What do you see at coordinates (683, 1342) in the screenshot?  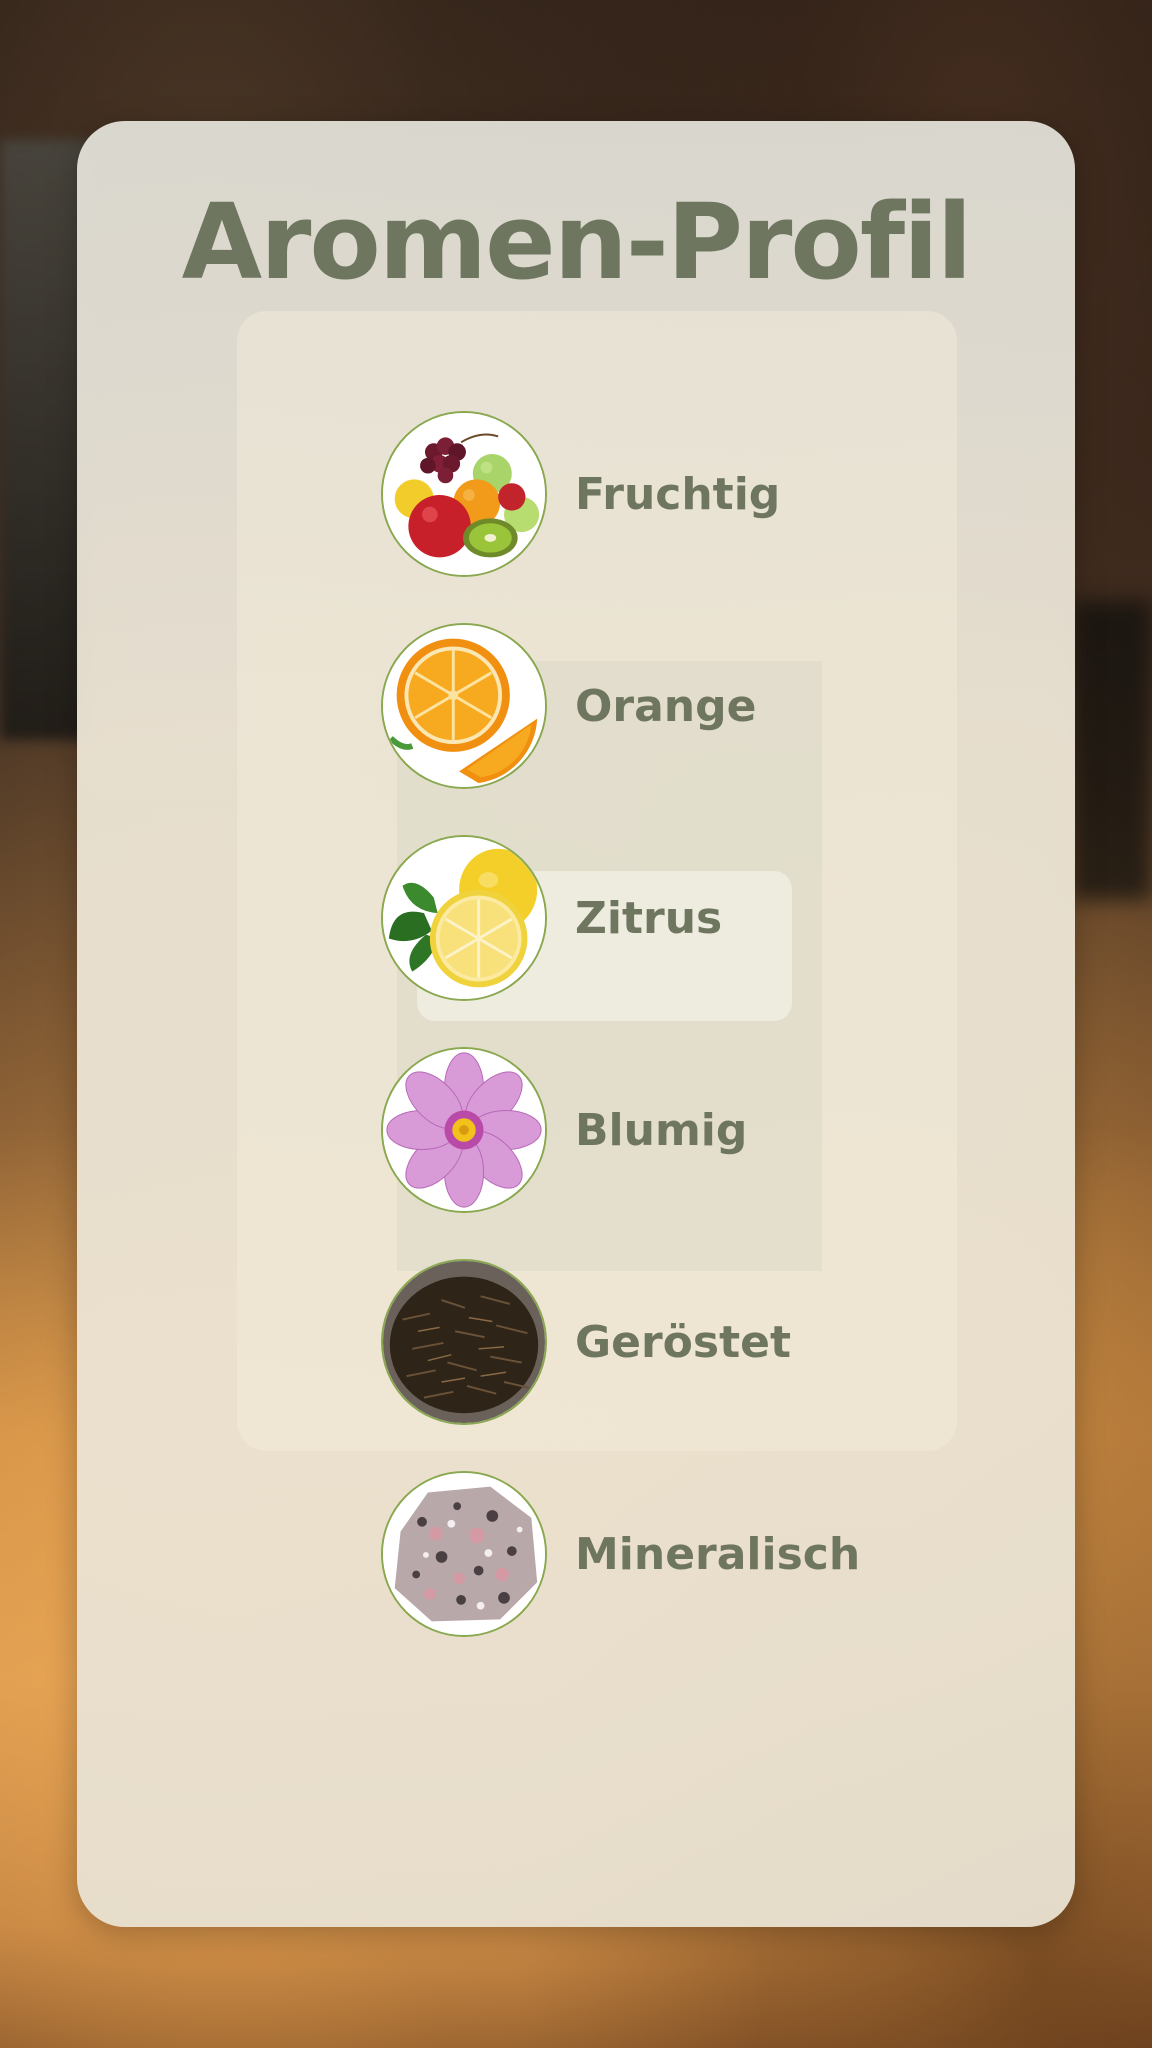 I see `aroma-label: Geröstet` at bounding box center [683, 1342].